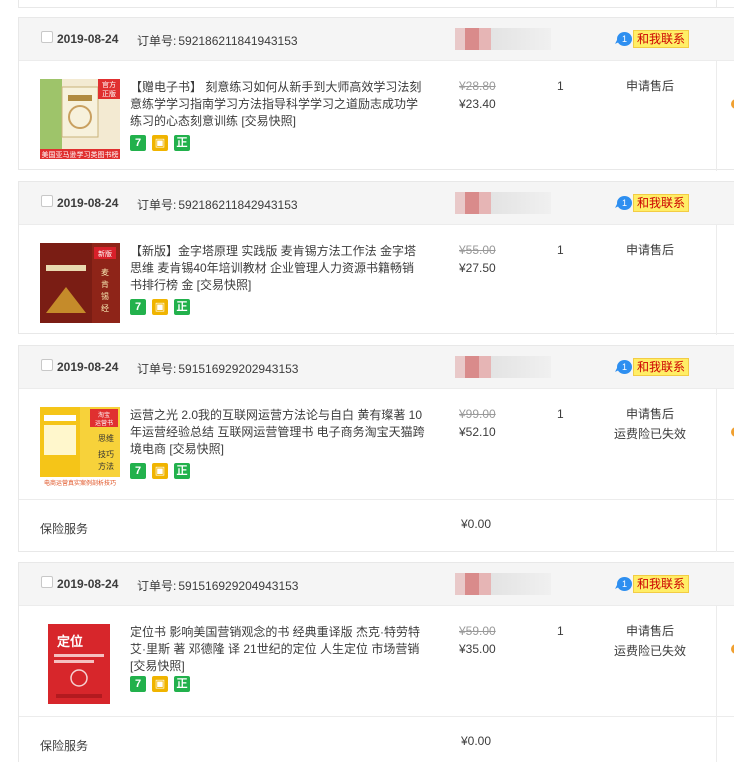 The height and width of the screenshot is (762, 734). I want to click on paid-price: ¥23.40, so click(477, 104).